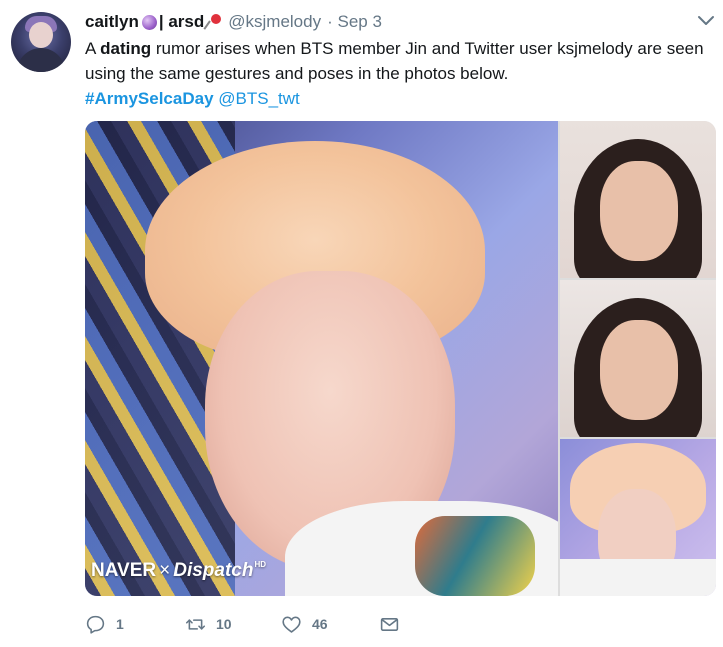 The width and height of the screenshot is (723, 647). What do you see at coordinates (274, 22) in the screenshot?
I see `author-handle: @ksjmelody` at bounding box center [274, 22].